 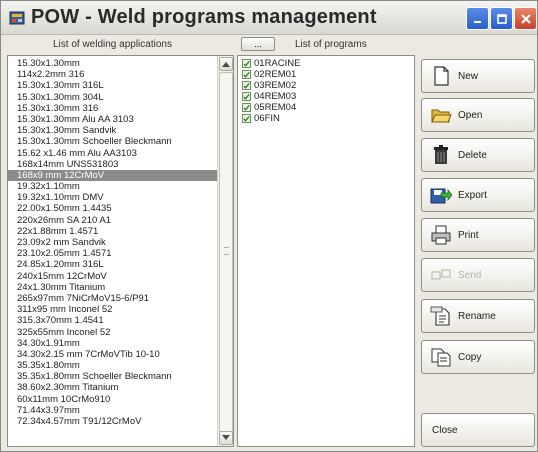 What do you see at coordinates (113, 276) in the screenshot?
I see `application-list-item: 240x15mm 12CrMoV` at bounding box center [113, 276].